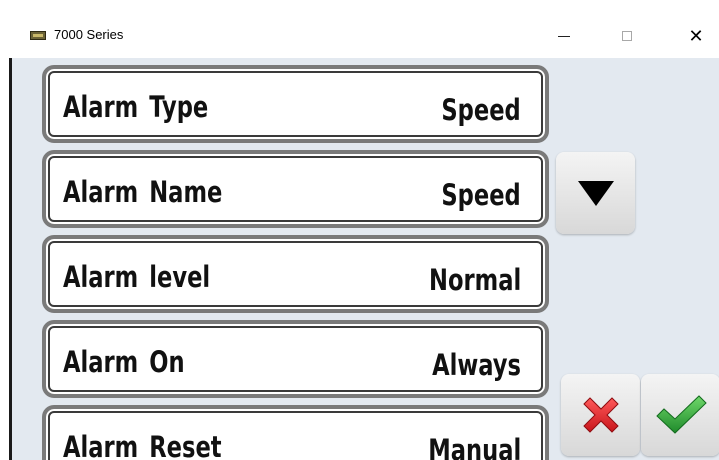  Describe the element at coordinates (359, 29) in the screenshot. I see `title-bar: 7000 Series ✕` at that location.